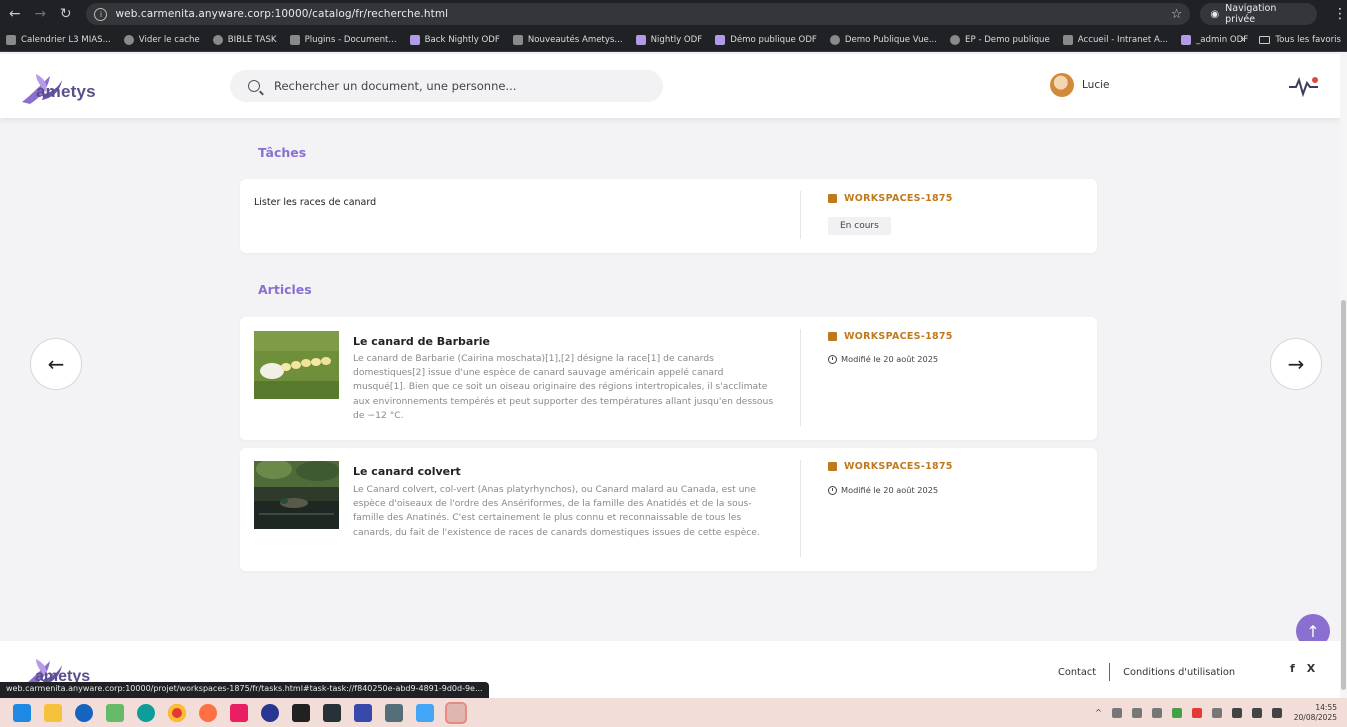 This screenshot has width=1347, height=727. What do you see at coordinates (1296, 364) in the screenshot?
I see `next-arrow-button: →` at bounding box center [1296, 364].